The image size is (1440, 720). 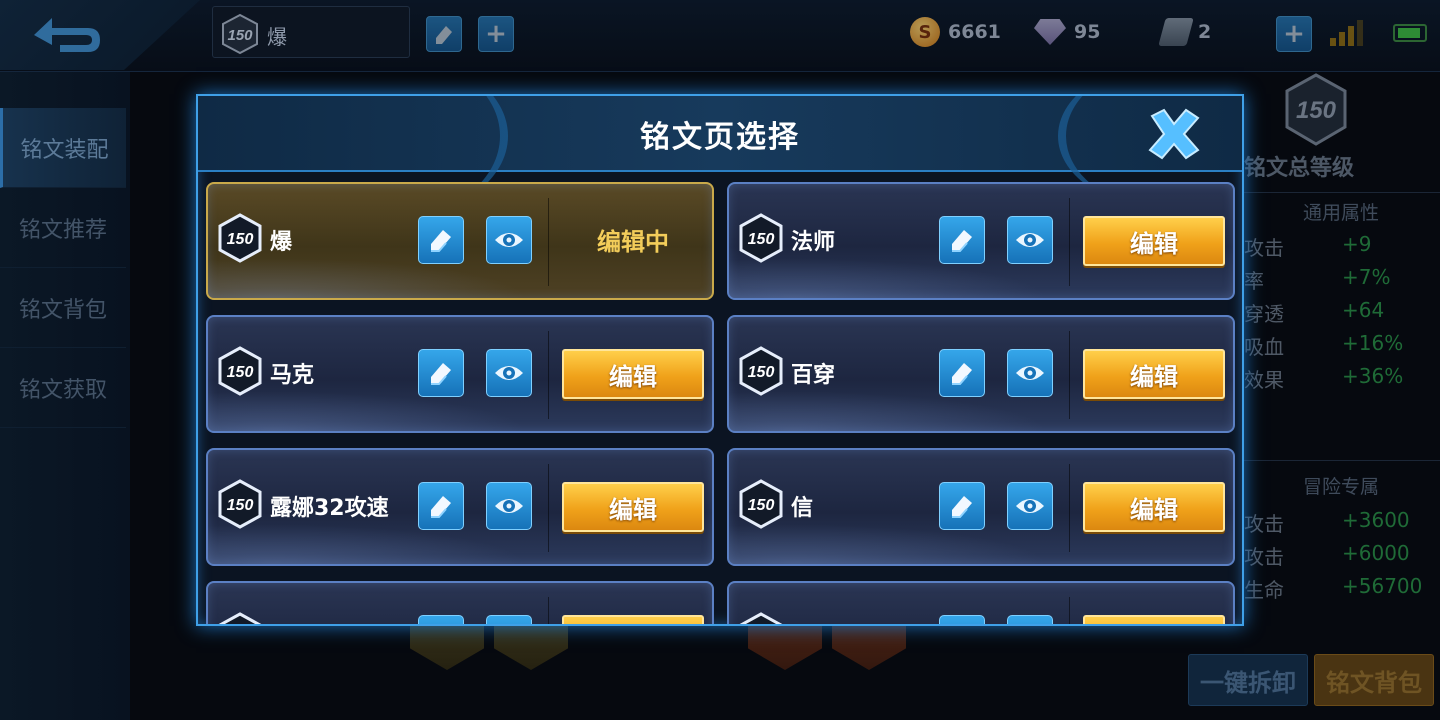 I want to click on ticket-icon, so click(x=1176, y=32).